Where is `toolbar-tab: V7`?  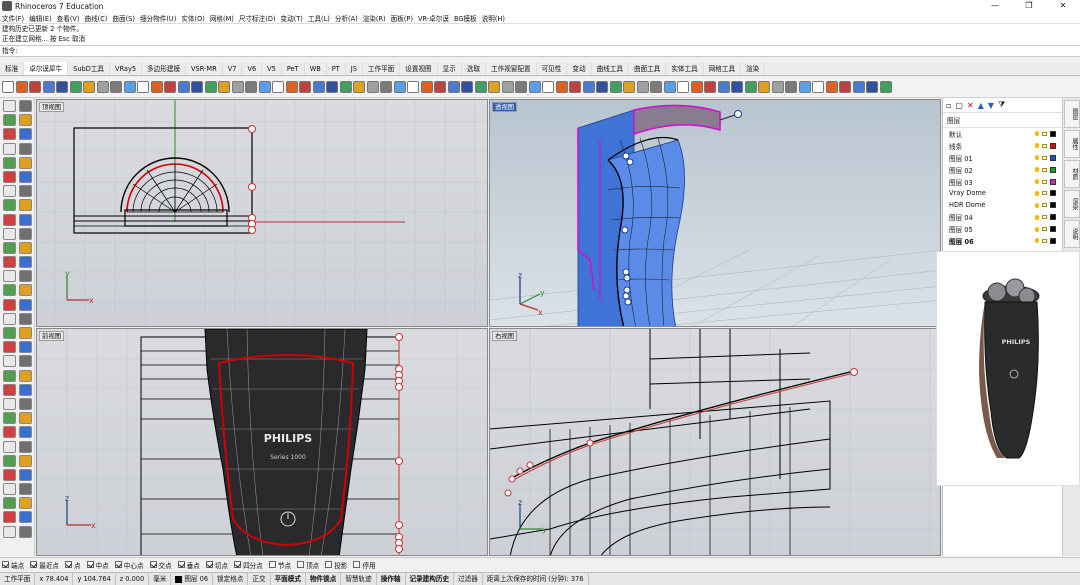 toolbar-tab: V7 is located at coordinates (233, 68).